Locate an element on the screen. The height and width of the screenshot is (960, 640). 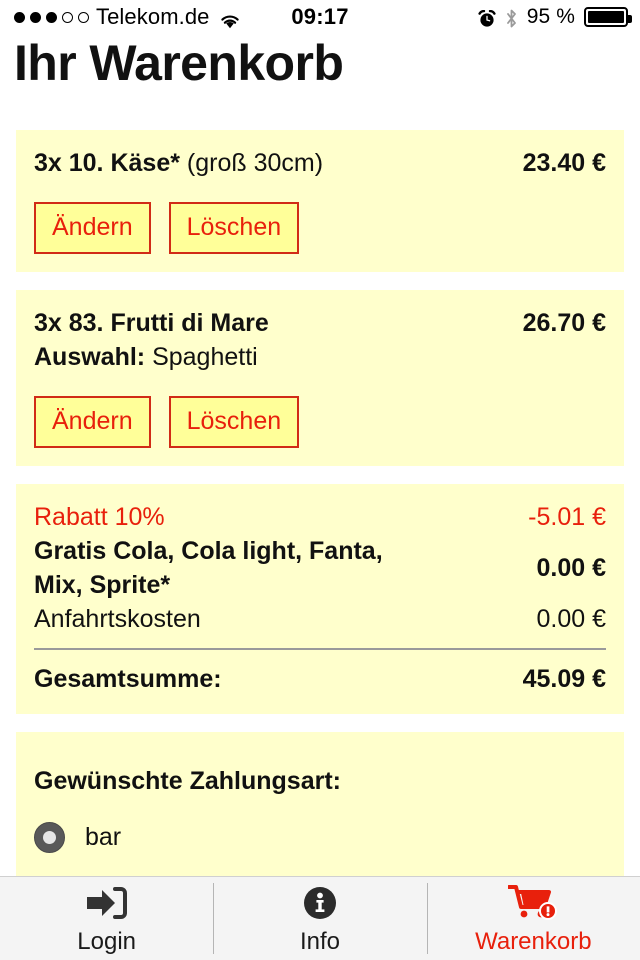
bottom-tab-bar: Login Info Warenkorb is located at coordinates (320, 918).